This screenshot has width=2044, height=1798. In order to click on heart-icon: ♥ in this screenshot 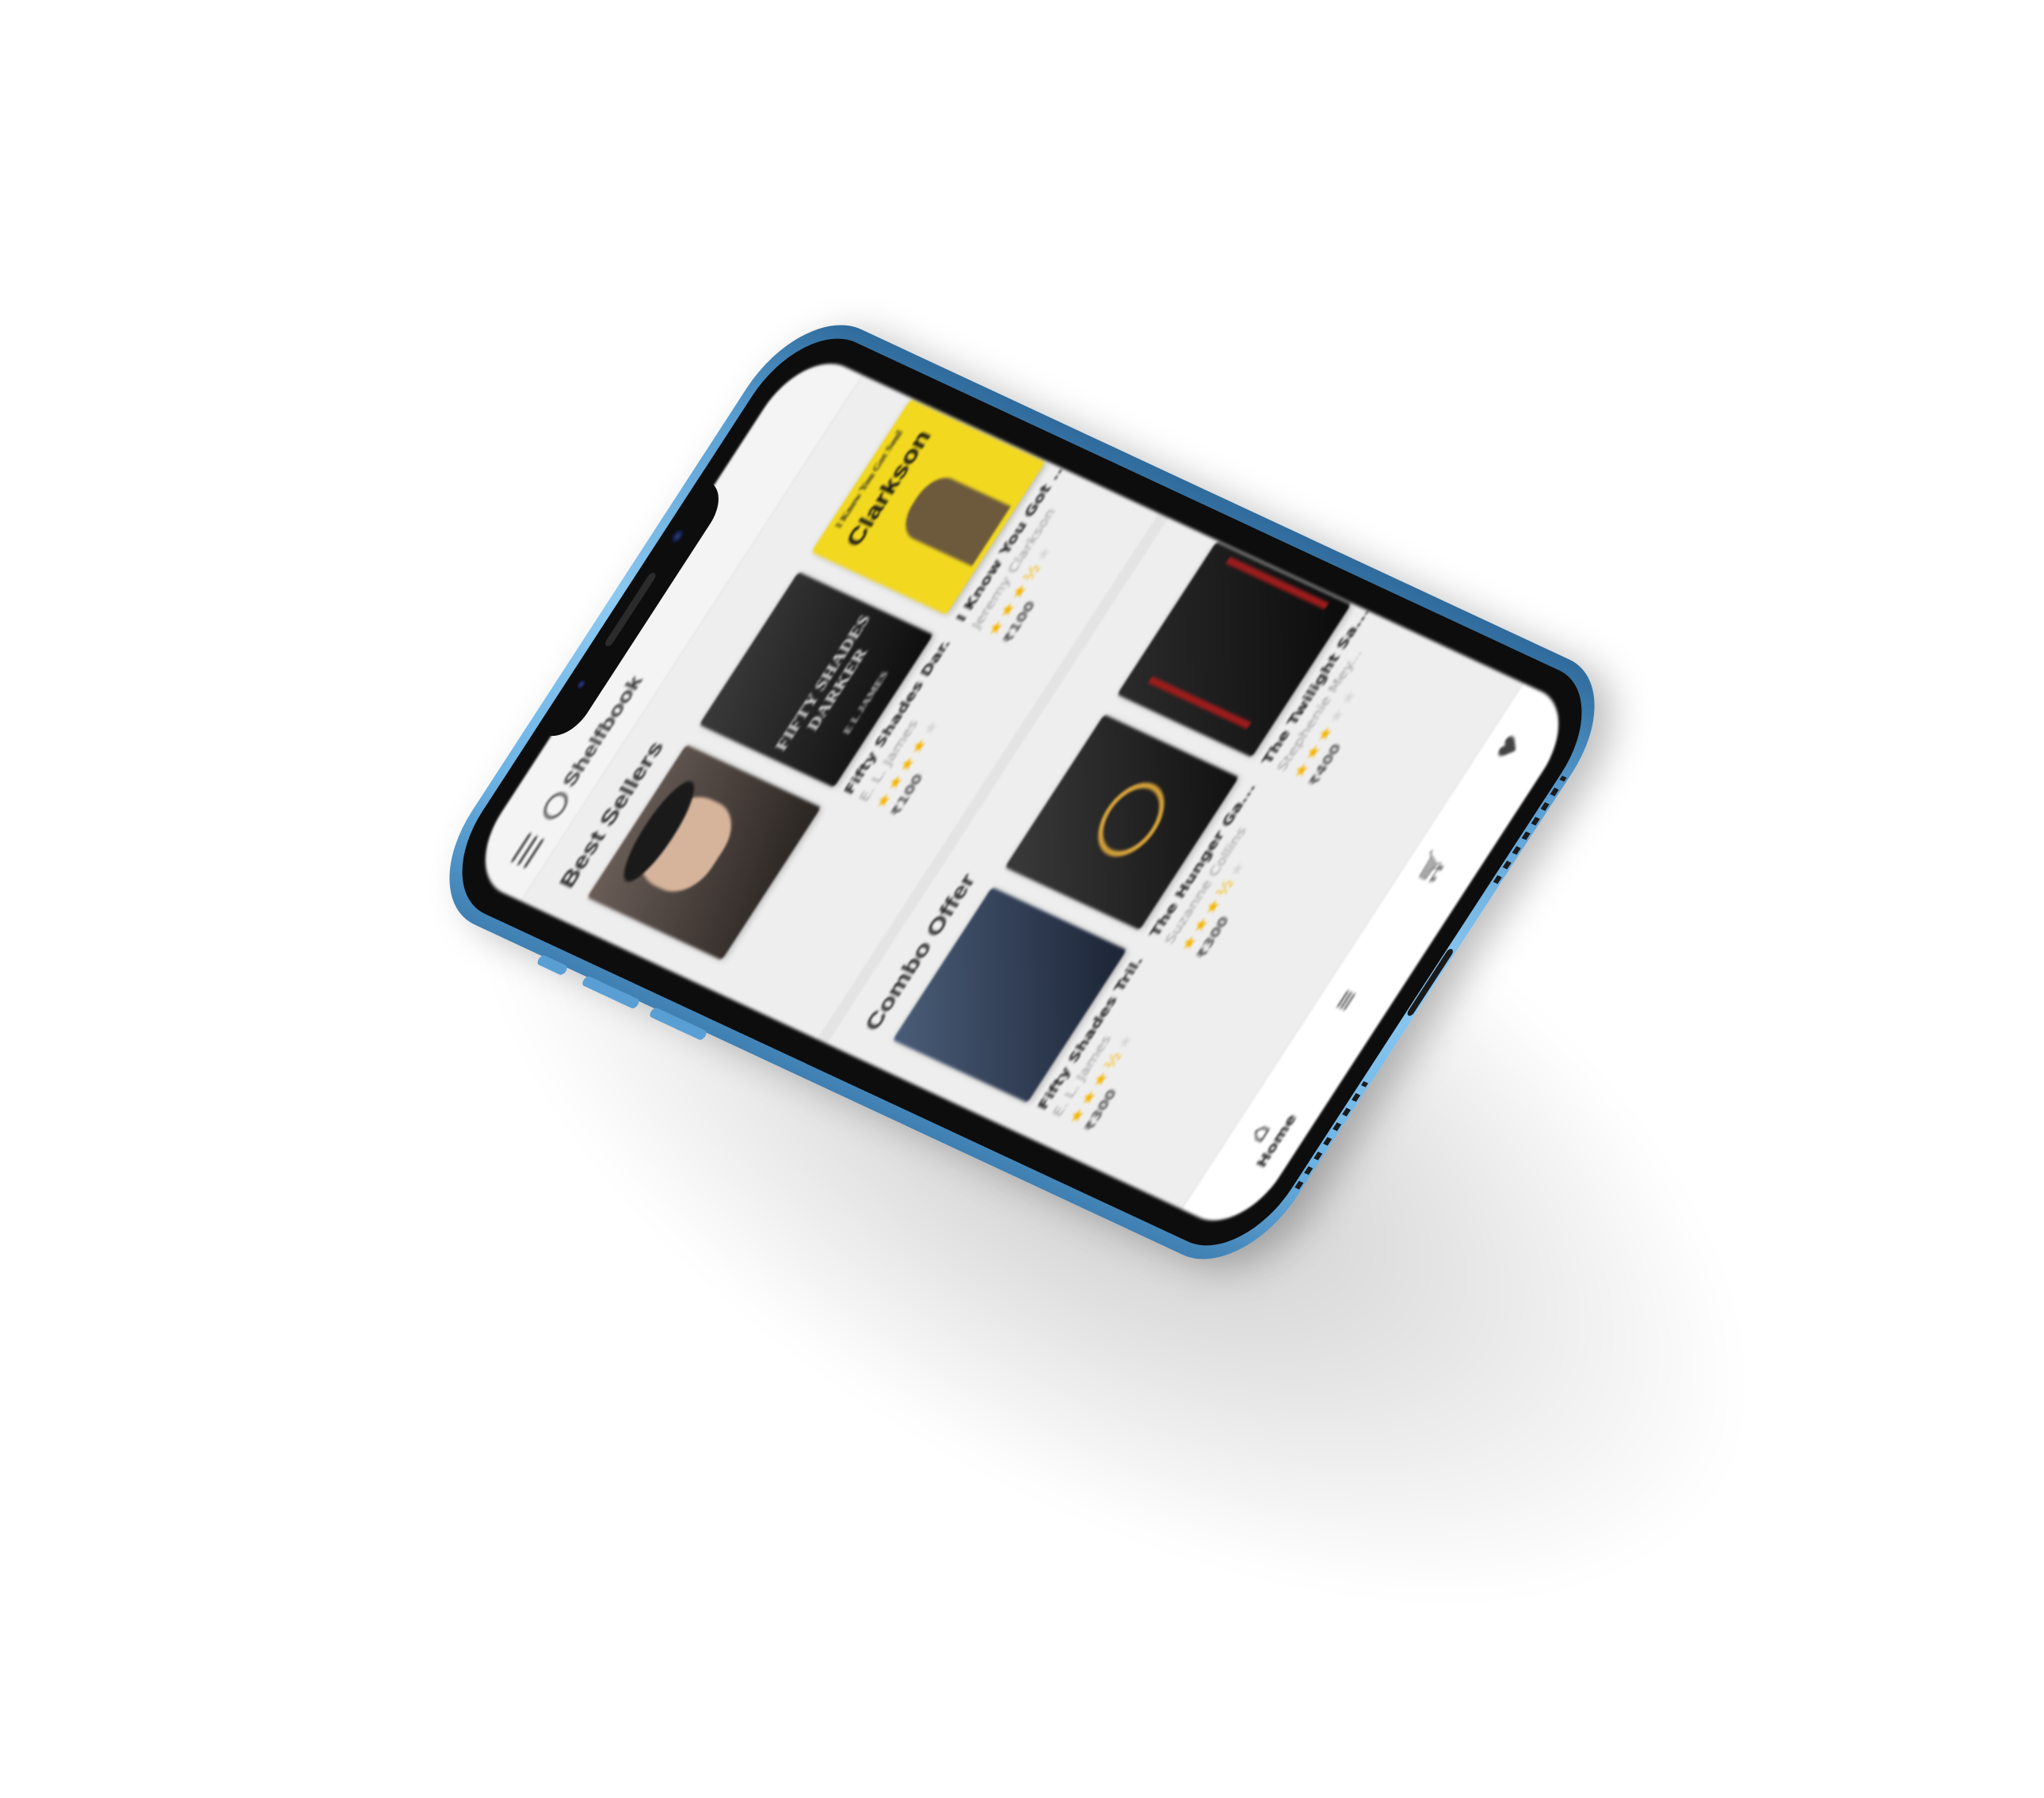, I will do `click(1510, 747)`.